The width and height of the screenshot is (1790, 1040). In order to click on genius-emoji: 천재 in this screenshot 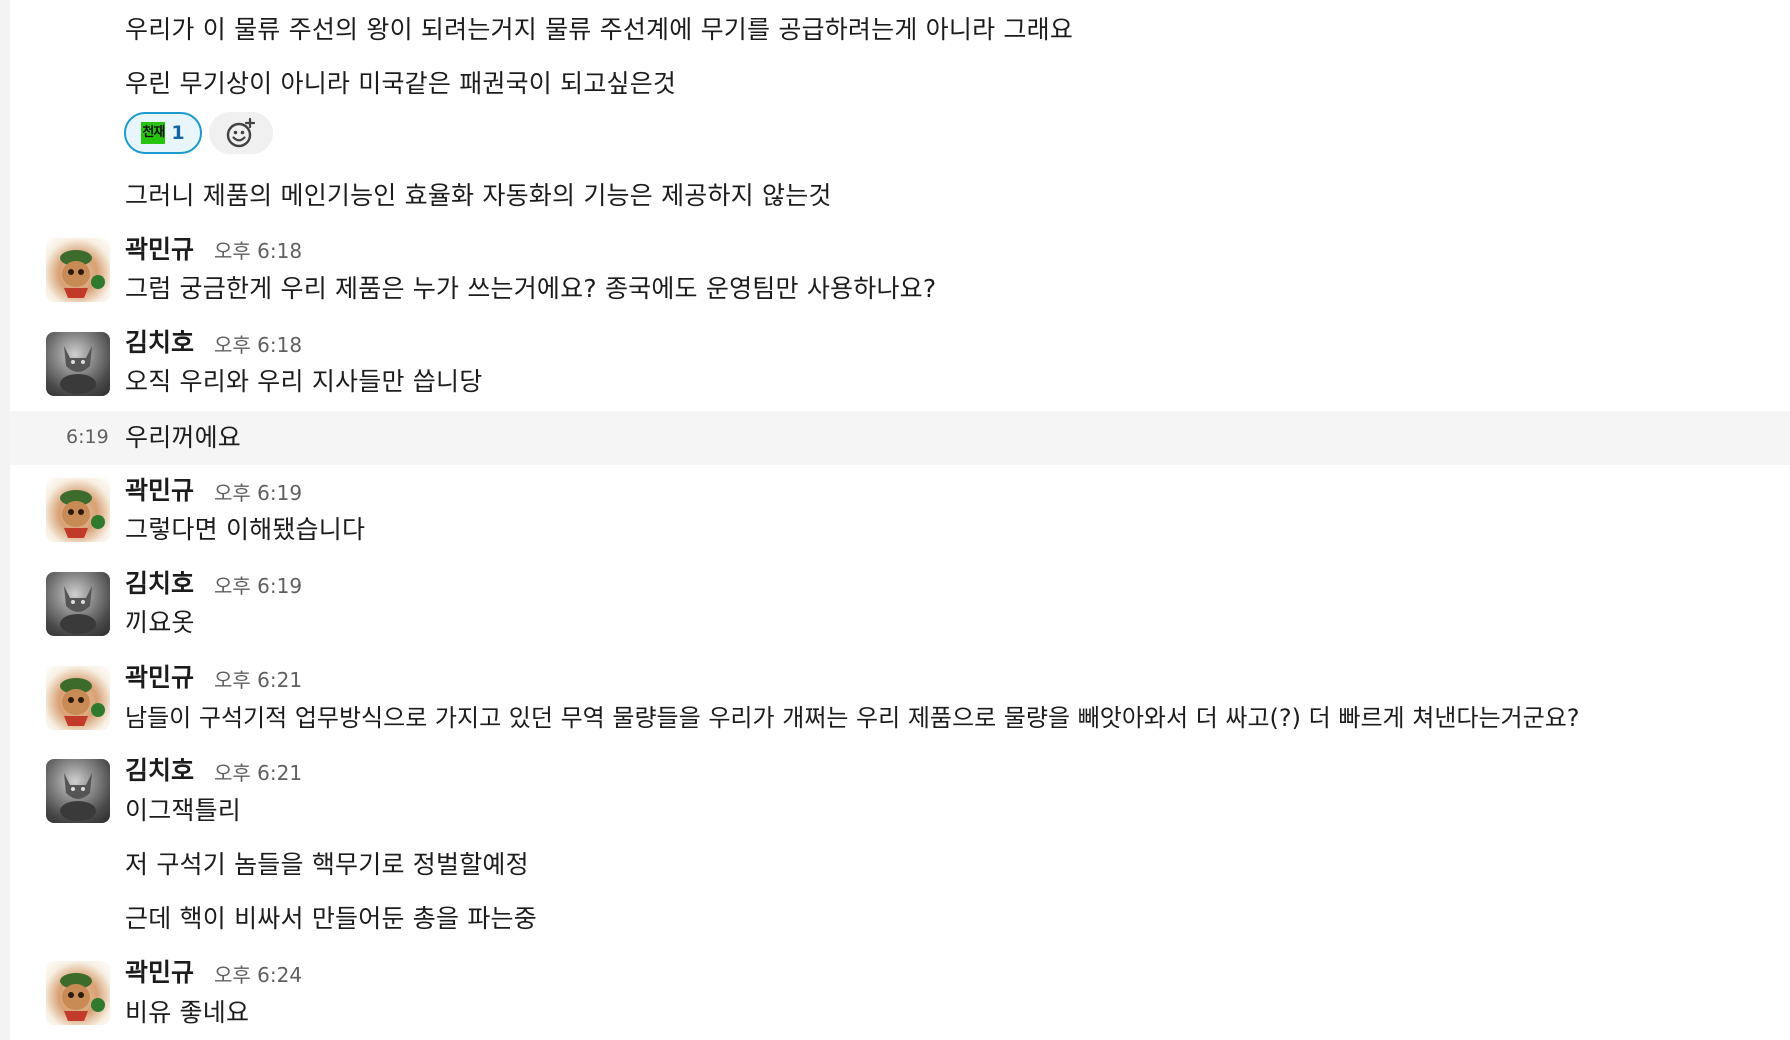, I will do `click(153, 133)`.